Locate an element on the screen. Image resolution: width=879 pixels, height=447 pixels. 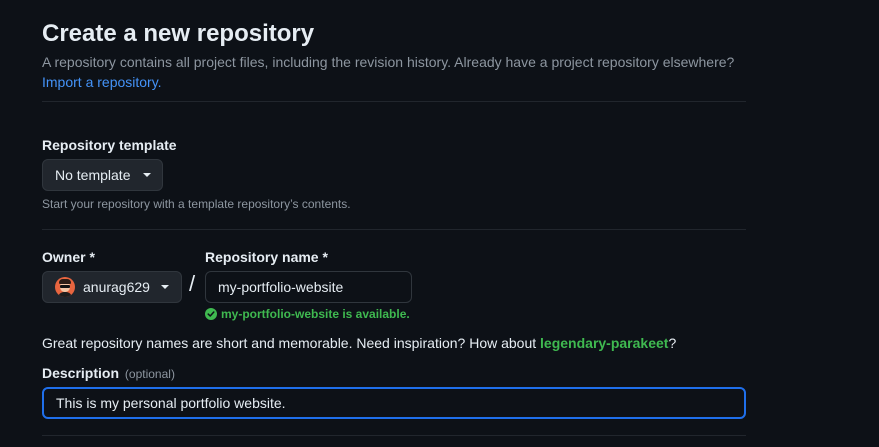
description-label: Description (optional) is located at coordinates (108, 373).